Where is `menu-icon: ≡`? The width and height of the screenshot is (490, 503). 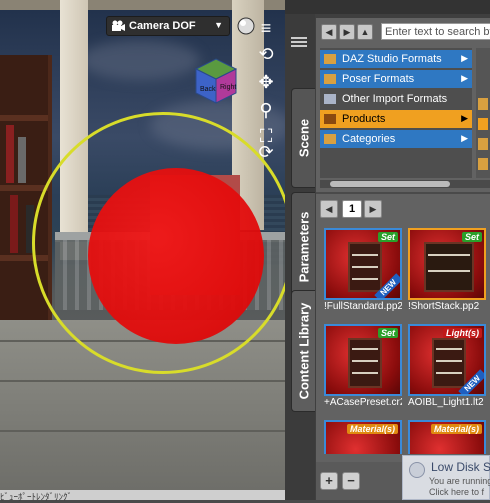
menu-icon: ≡ is located at coordinates (266, 28).